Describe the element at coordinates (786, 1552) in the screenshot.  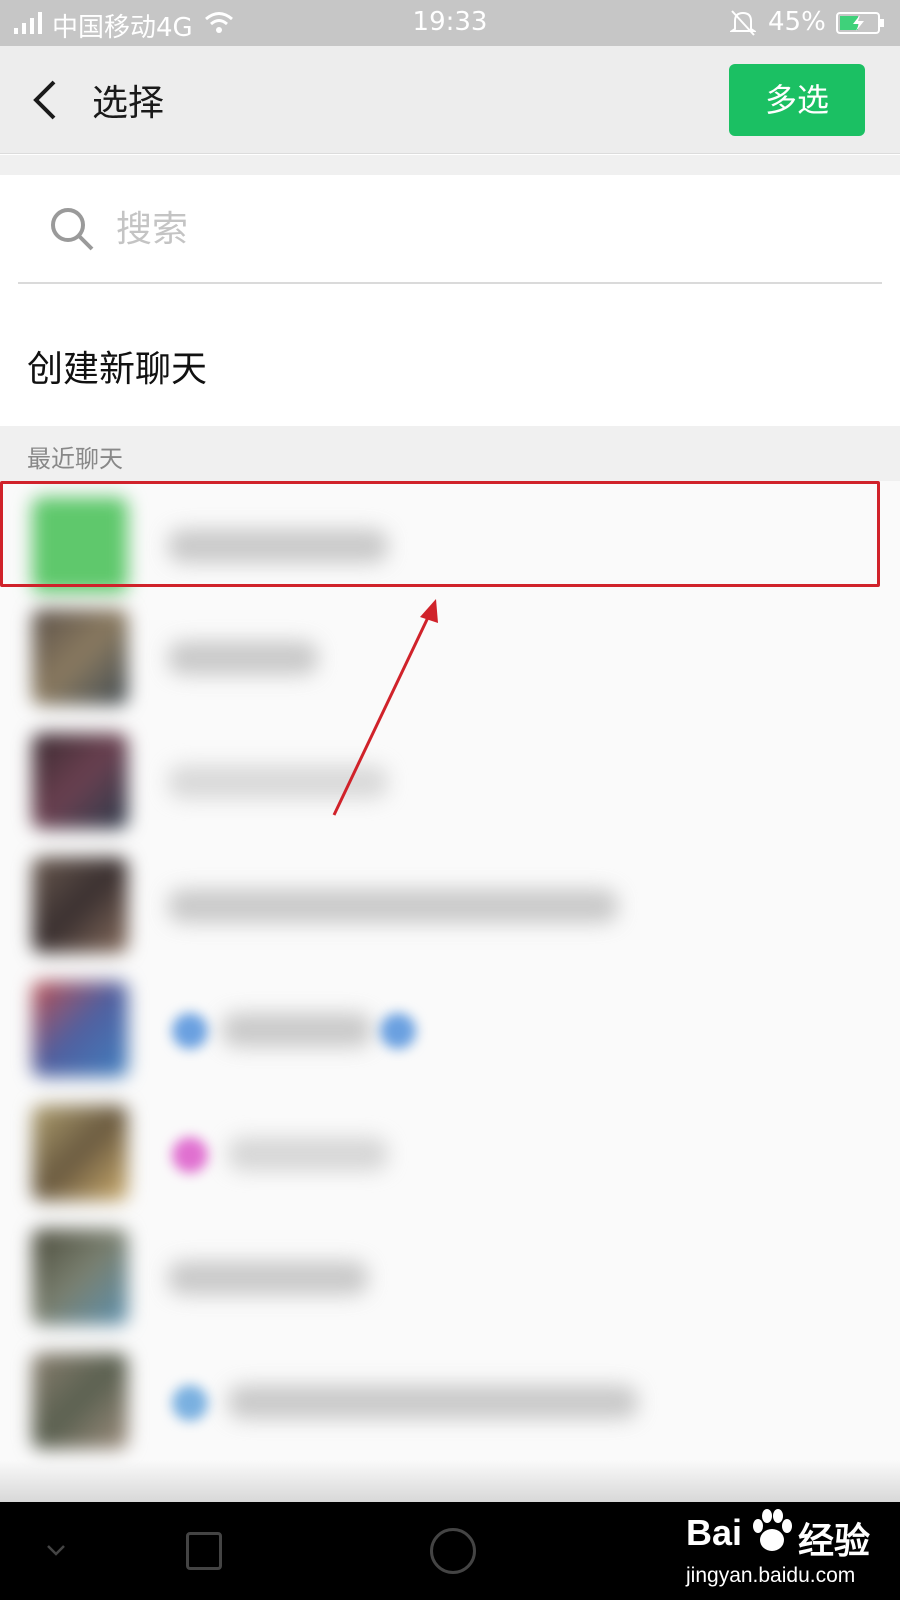
I see `baidu-watermark: Bai 经验 jingyan.baidu.com` at that location.